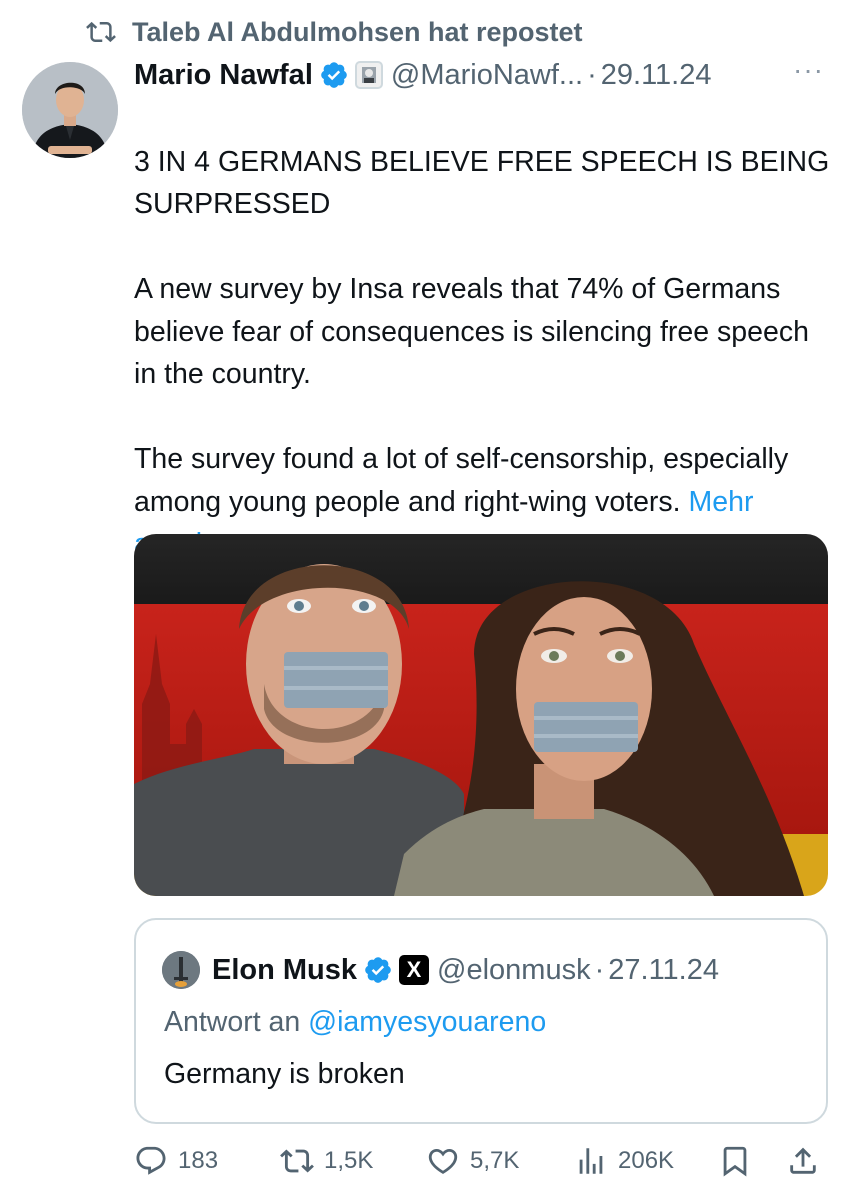 The width and height of the screenshot is (848, 1200). Describe the element at coordinates (223, 75) in the screenshot. I see `author-name: Mario Nawfal` at that location.